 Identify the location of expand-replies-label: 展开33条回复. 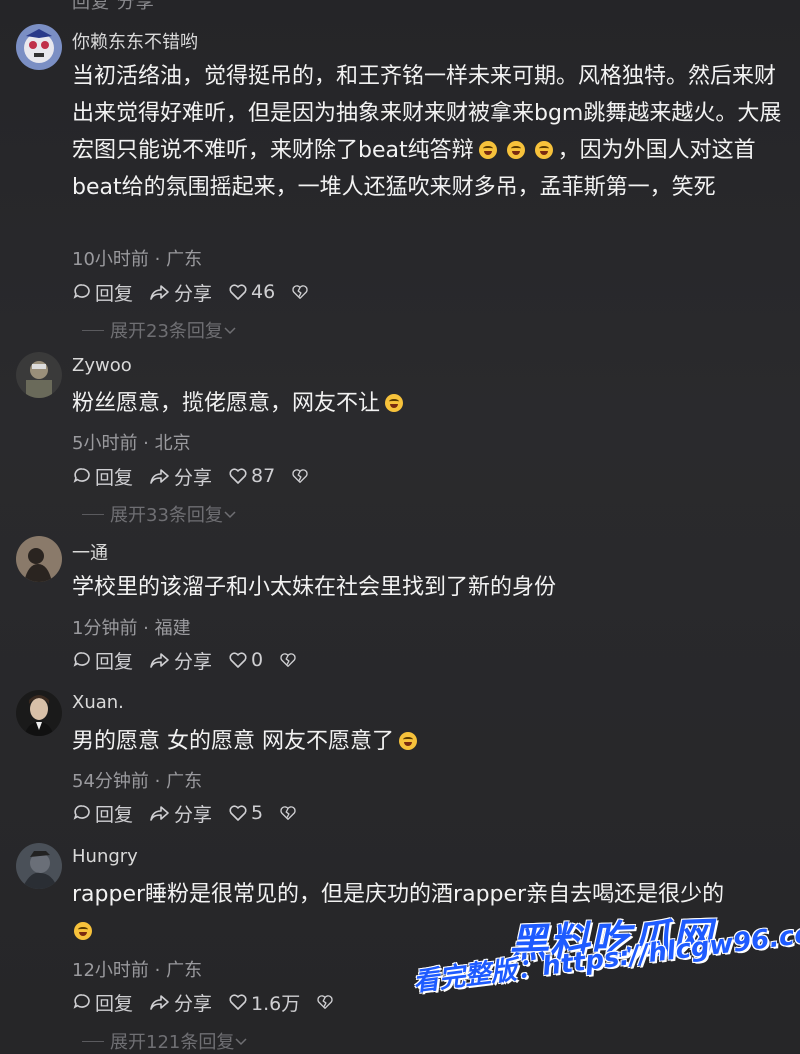
(166, 515).